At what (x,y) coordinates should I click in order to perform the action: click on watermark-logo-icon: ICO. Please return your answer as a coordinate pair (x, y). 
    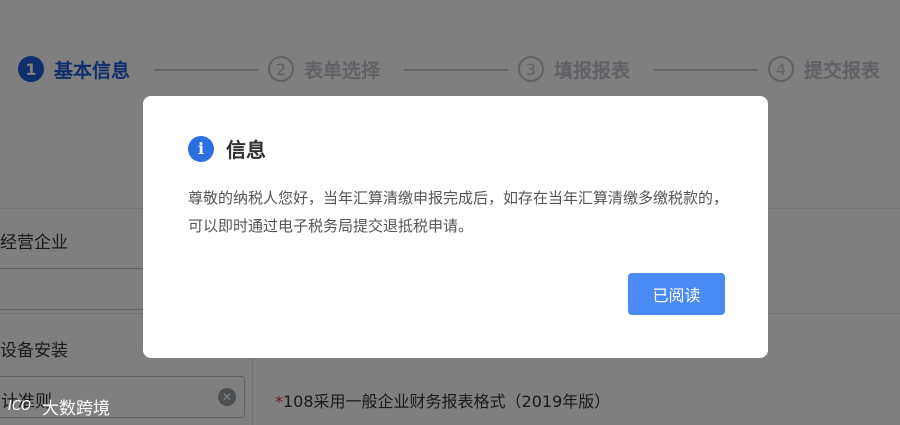
    Looking at the image, I should click on (20, 406).